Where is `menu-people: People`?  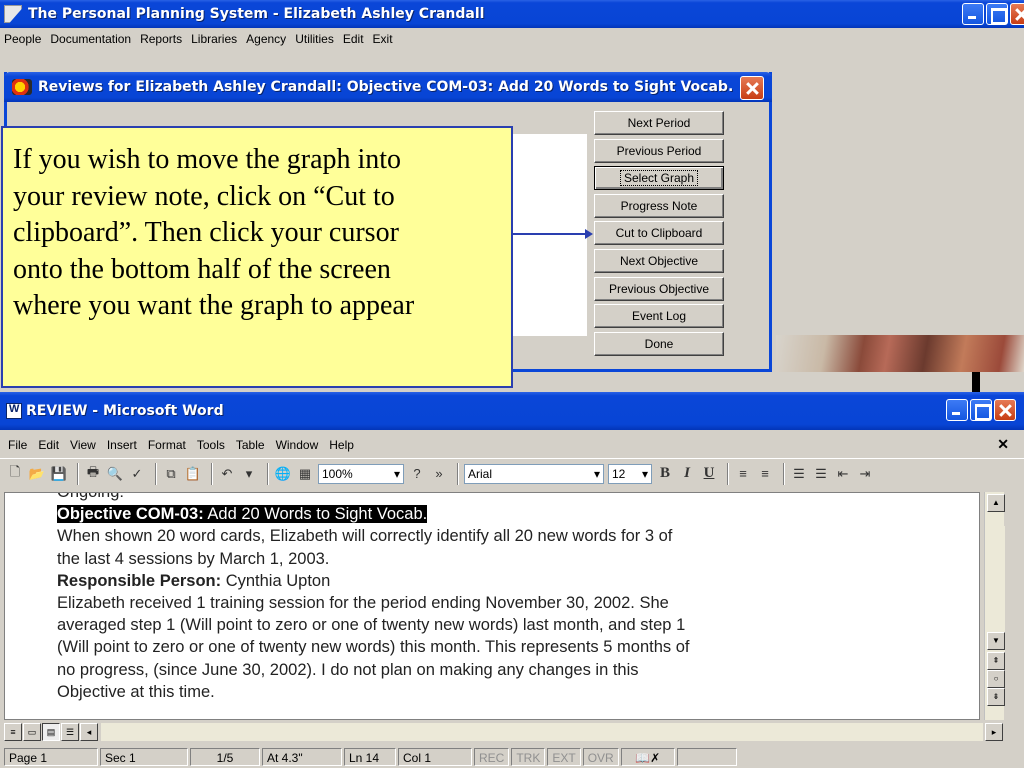
menu-people: People is located at coordinates (22, 39).